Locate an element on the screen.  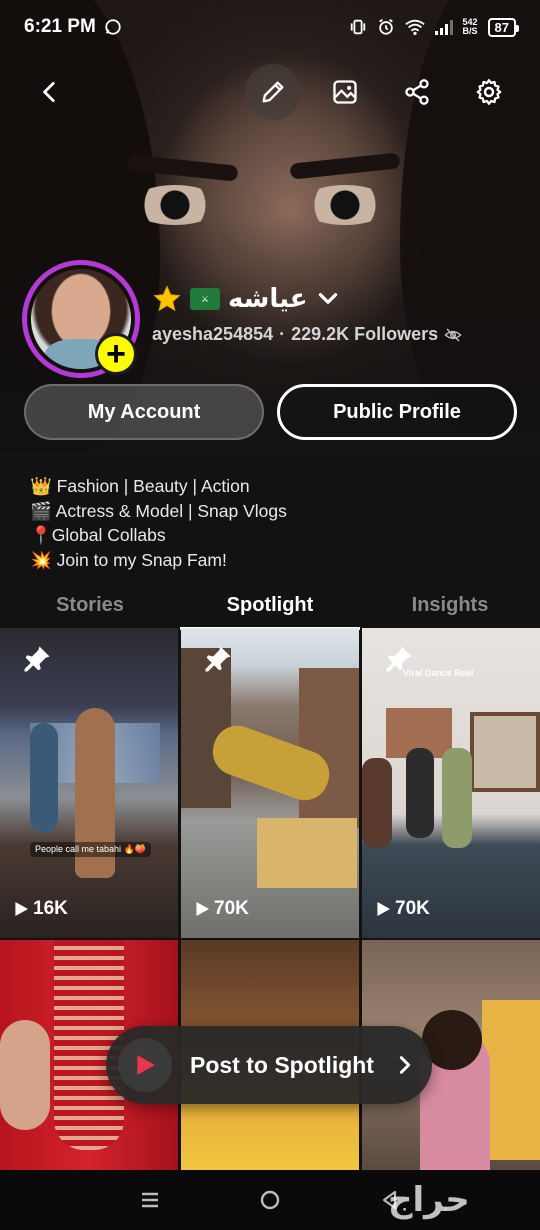
profile-tabs: Stories Spotlight Insights is located at coordinates (270, 612).